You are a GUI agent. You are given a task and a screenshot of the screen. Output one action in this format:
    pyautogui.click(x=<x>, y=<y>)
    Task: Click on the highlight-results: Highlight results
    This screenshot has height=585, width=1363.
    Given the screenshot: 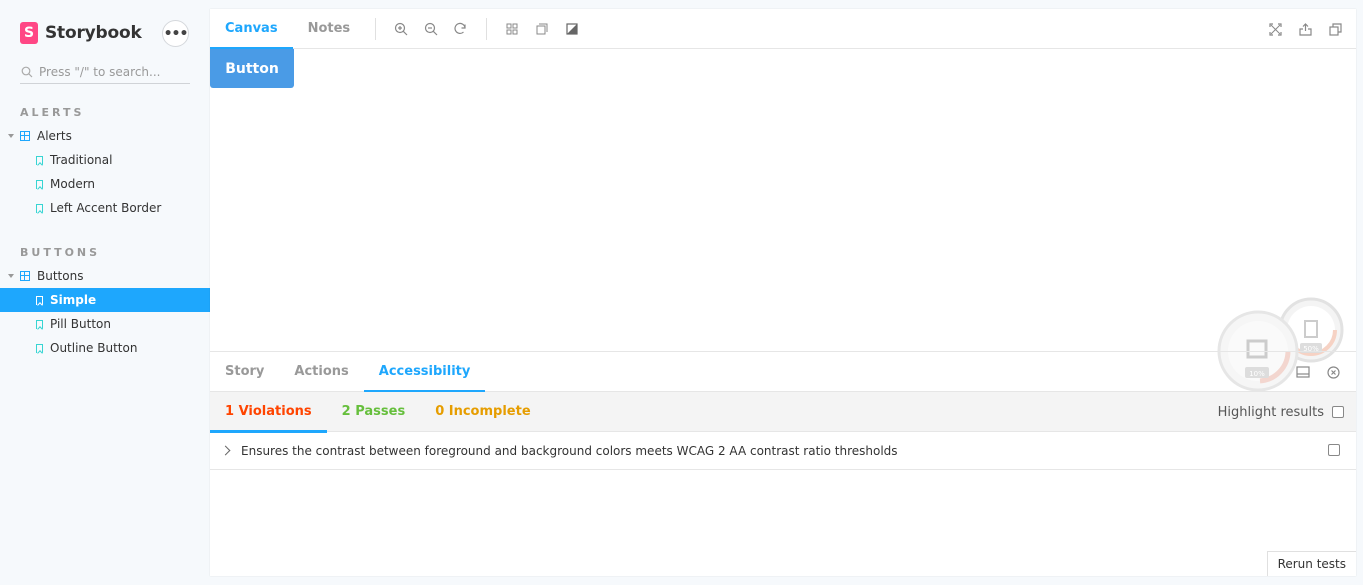 What is the action you would take?
    pyautogui.click(x=1281, y=412)
    